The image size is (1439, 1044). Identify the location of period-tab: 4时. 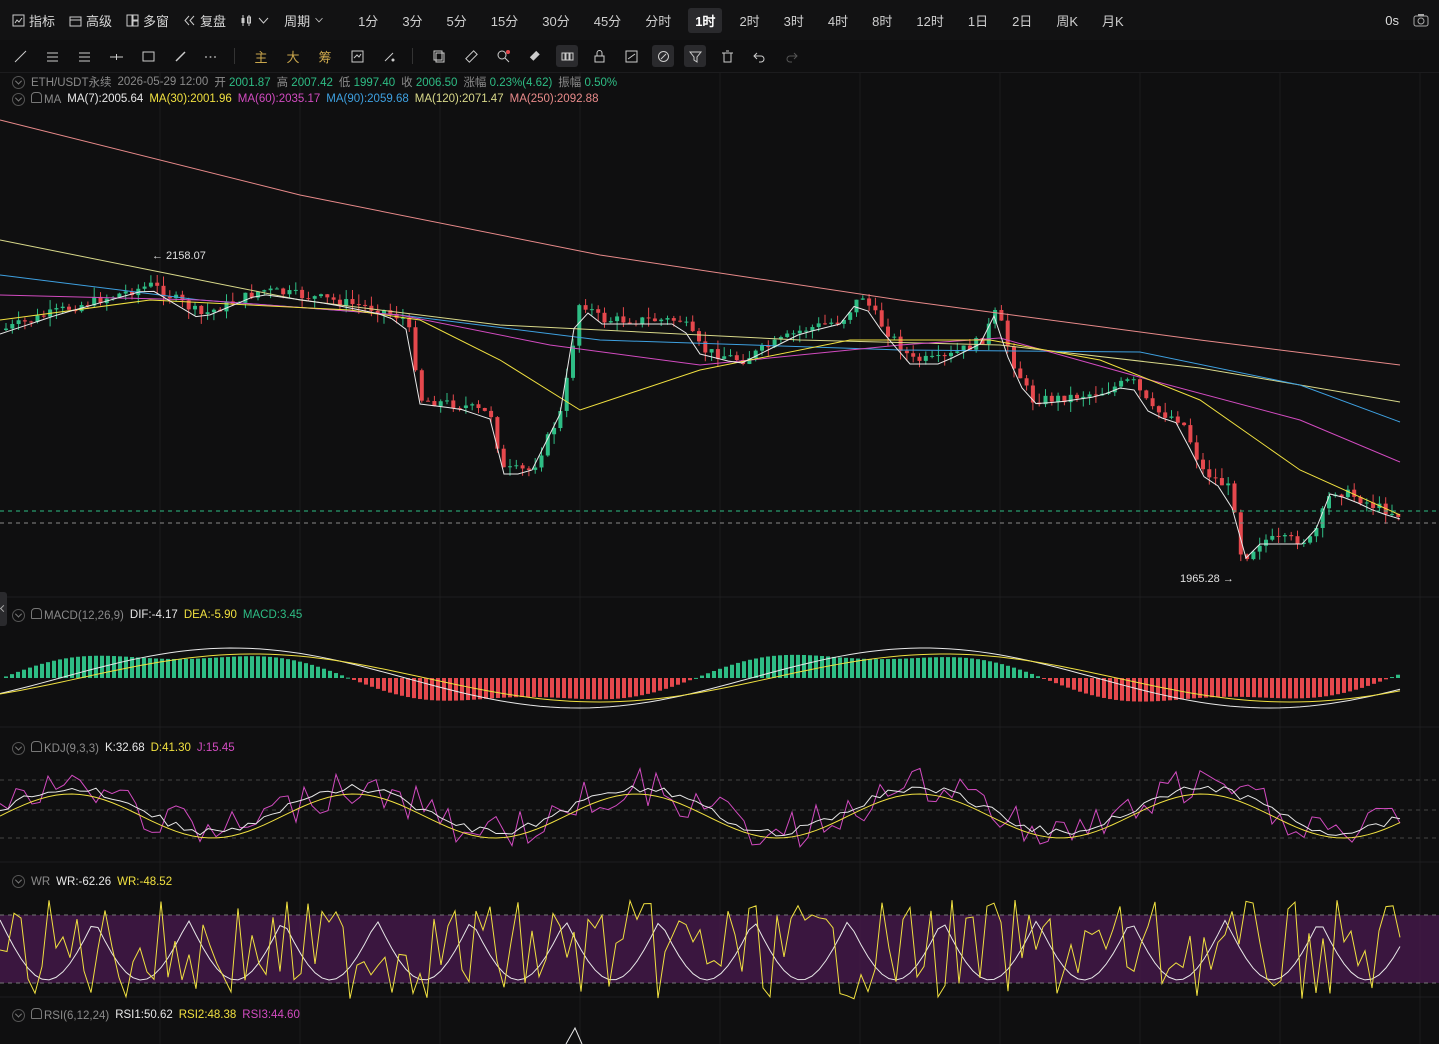
(838, 20).